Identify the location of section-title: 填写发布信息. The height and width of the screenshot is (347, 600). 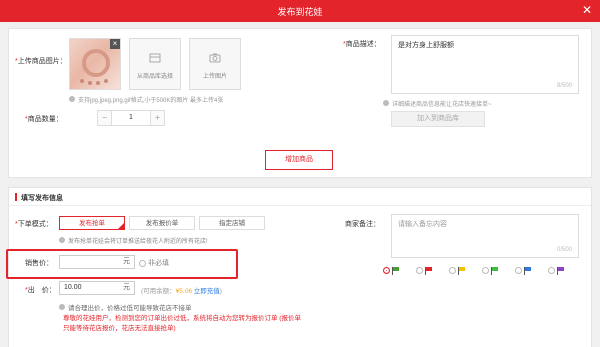
(42, 198).